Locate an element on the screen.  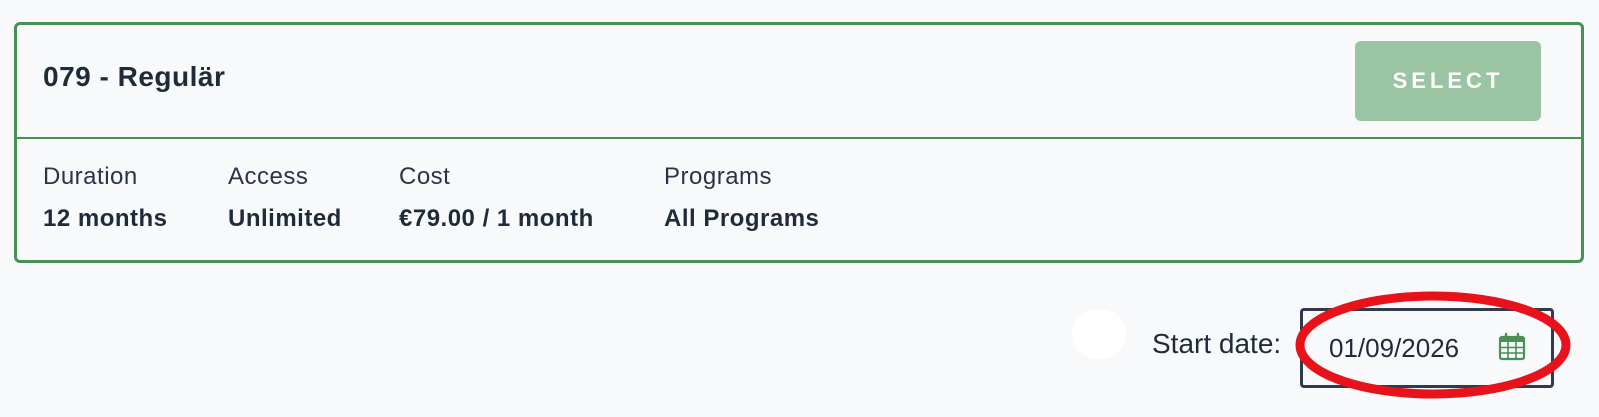
start-date-label: Start date: is located at coordinates (1217, 343).